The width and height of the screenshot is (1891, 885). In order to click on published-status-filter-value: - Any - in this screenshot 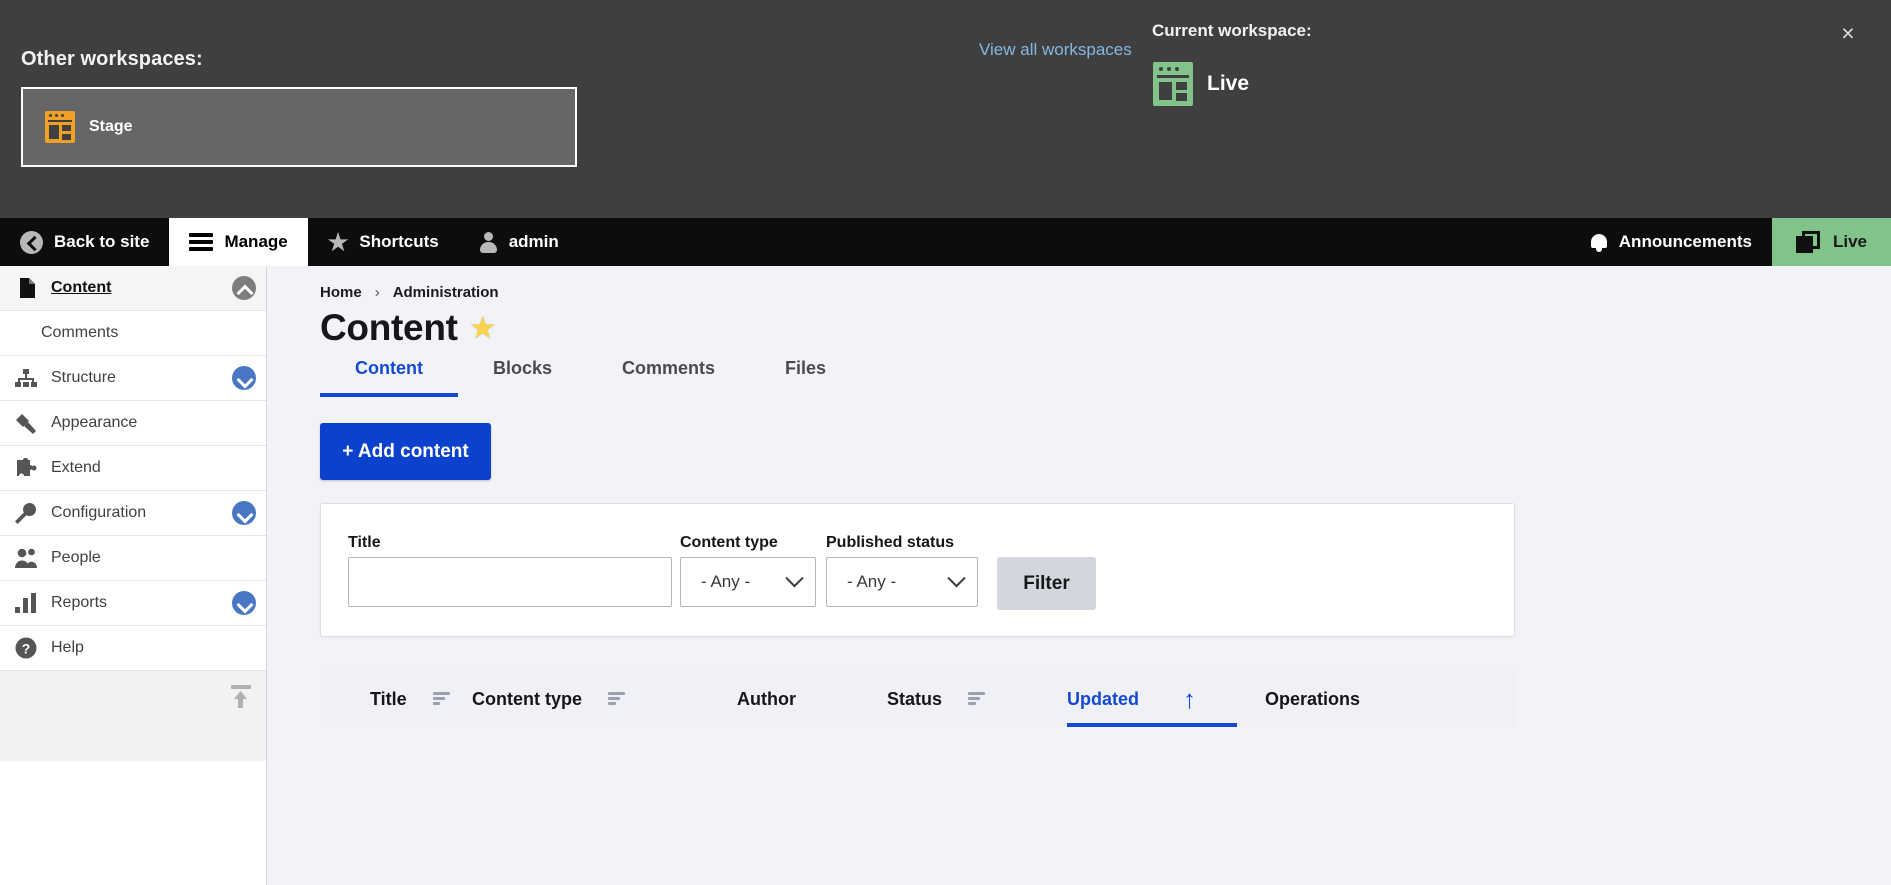, I will do `click(872, 581)`.